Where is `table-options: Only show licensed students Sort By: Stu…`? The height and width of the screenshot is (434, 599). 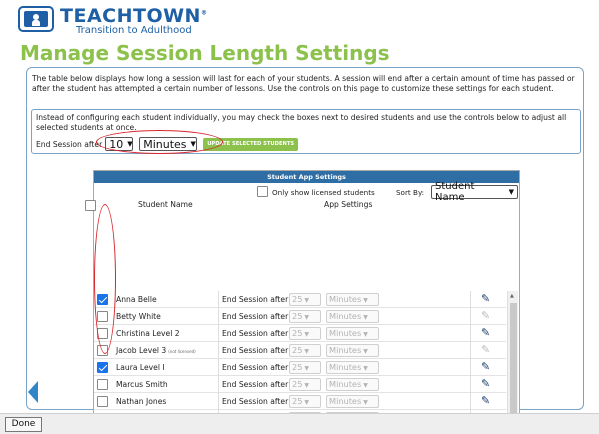 table-options: Only show licensed students Sort By: Stu… is located at coordinates (306, 192).